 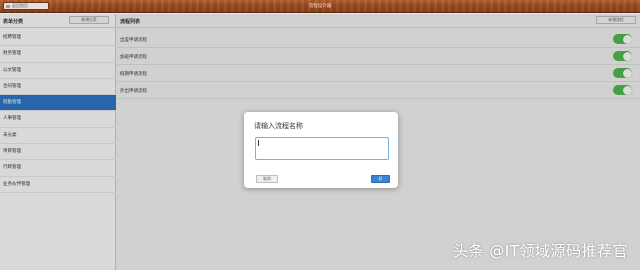 What do you see at coordinates (267, 179) in the screenshot?
I see `cancel-button: 取消` at bounding box center [267, 179].